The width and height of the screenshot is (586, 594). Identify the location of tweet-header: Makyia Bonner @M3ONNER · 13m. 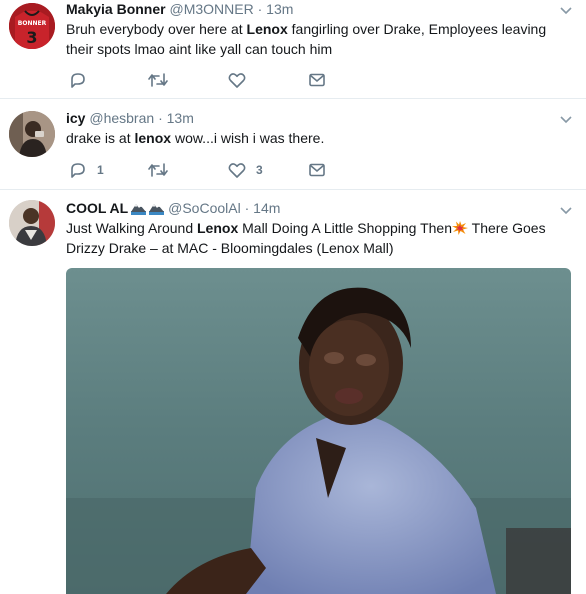
(179, 9).